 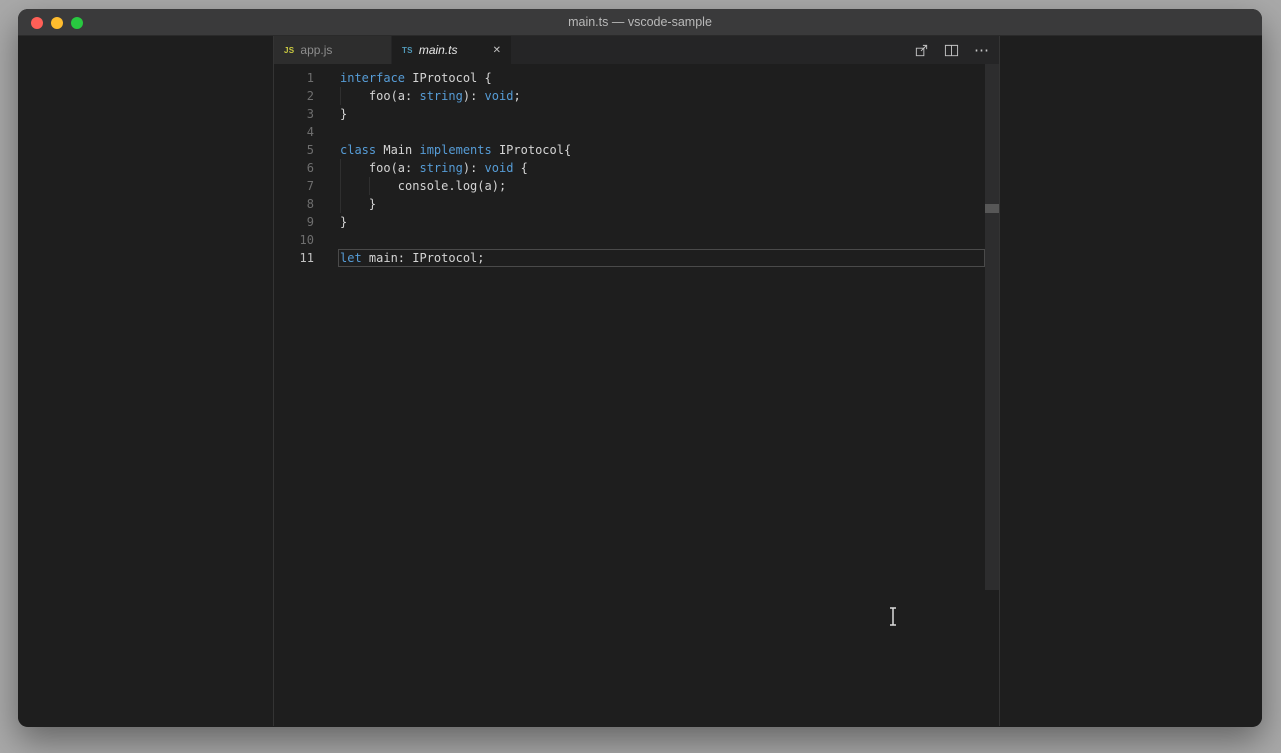 What do you see at coordinates (636, 258) in the screenshot?
I see `code-line: 11 let main: IProtocol;` at bounding box center [636, 258].